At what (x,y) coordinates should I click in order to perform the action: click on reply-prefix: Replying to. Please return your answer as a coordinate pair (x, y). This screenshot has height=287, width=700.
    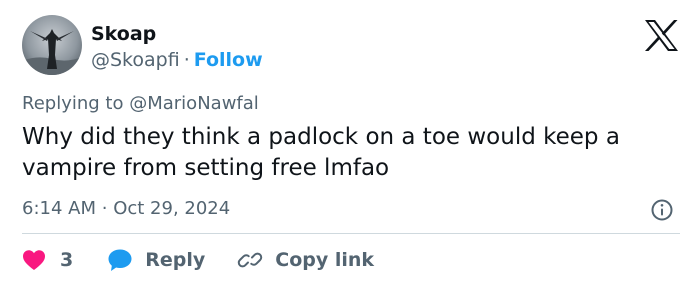
    Looking at the image, I should click on (73, 103).